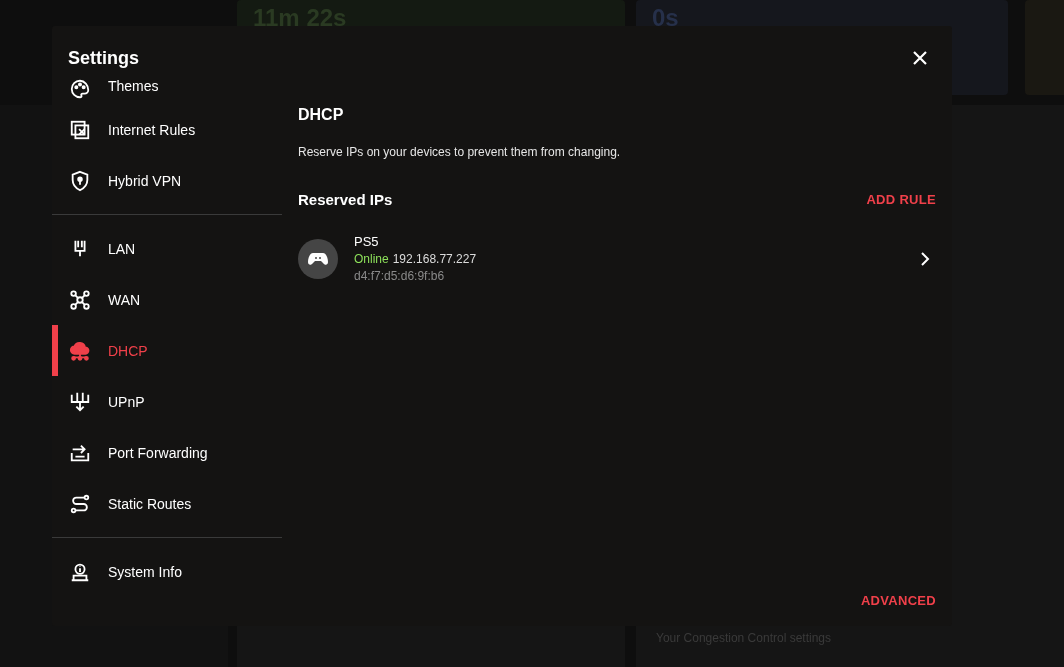 This screenshot has height=667, width=1064. I want to click on shield-icon, so click(80, 180).